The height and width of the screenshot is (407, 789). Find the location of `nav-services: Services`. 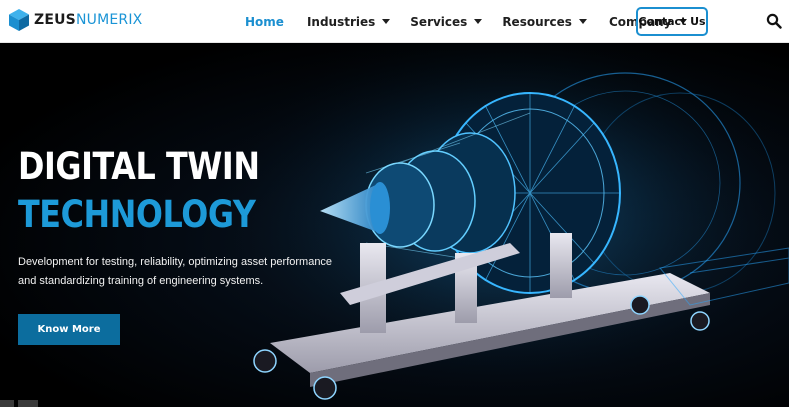

nav-services: Services is located at coordinates (446, 21).